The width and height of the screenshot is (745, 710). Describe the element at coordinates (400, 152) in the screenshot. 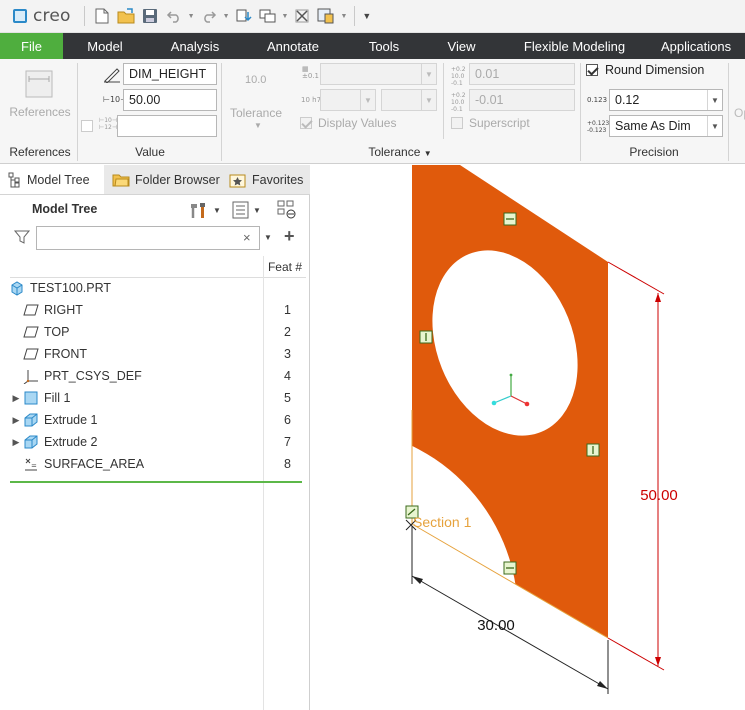

I see `tolerance-group-label: Tolerance ▼` at that location.